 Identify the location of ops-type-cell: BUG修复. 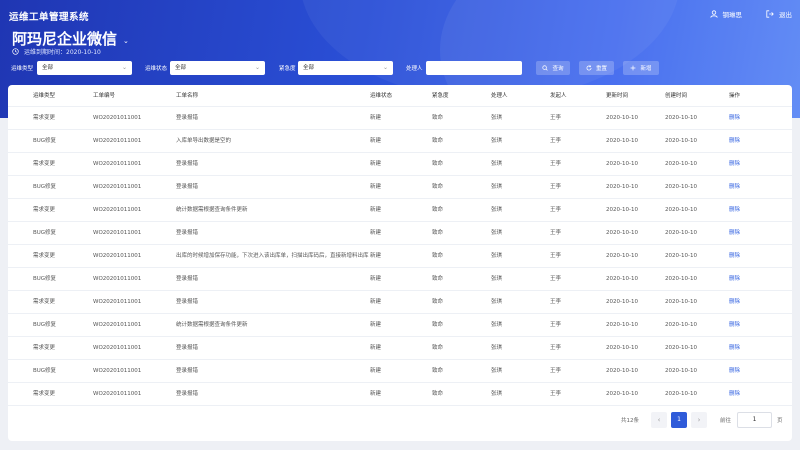
(45, 141).